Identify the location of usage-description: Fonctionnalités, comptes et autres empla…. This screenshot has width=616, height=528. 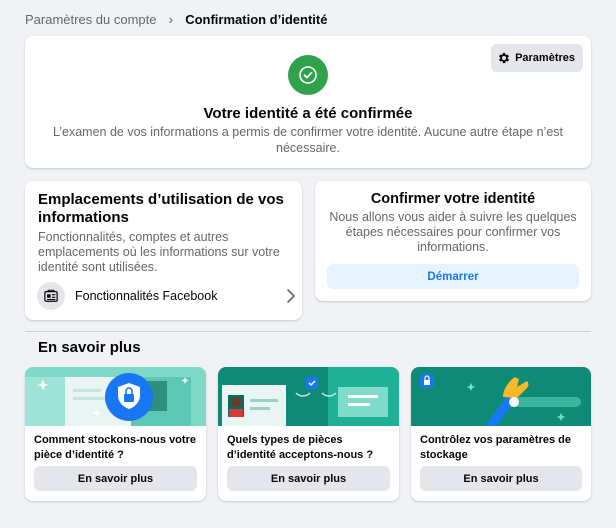
(159, 252).